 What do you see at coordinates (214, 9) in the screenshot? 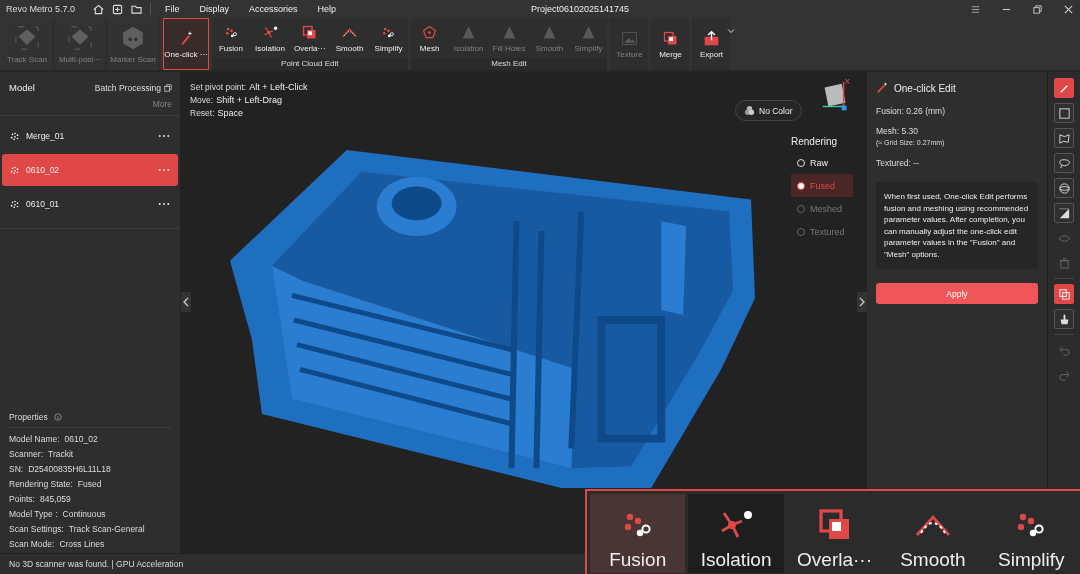
I see `menu-item: Display` at bounding box center [214, 9].